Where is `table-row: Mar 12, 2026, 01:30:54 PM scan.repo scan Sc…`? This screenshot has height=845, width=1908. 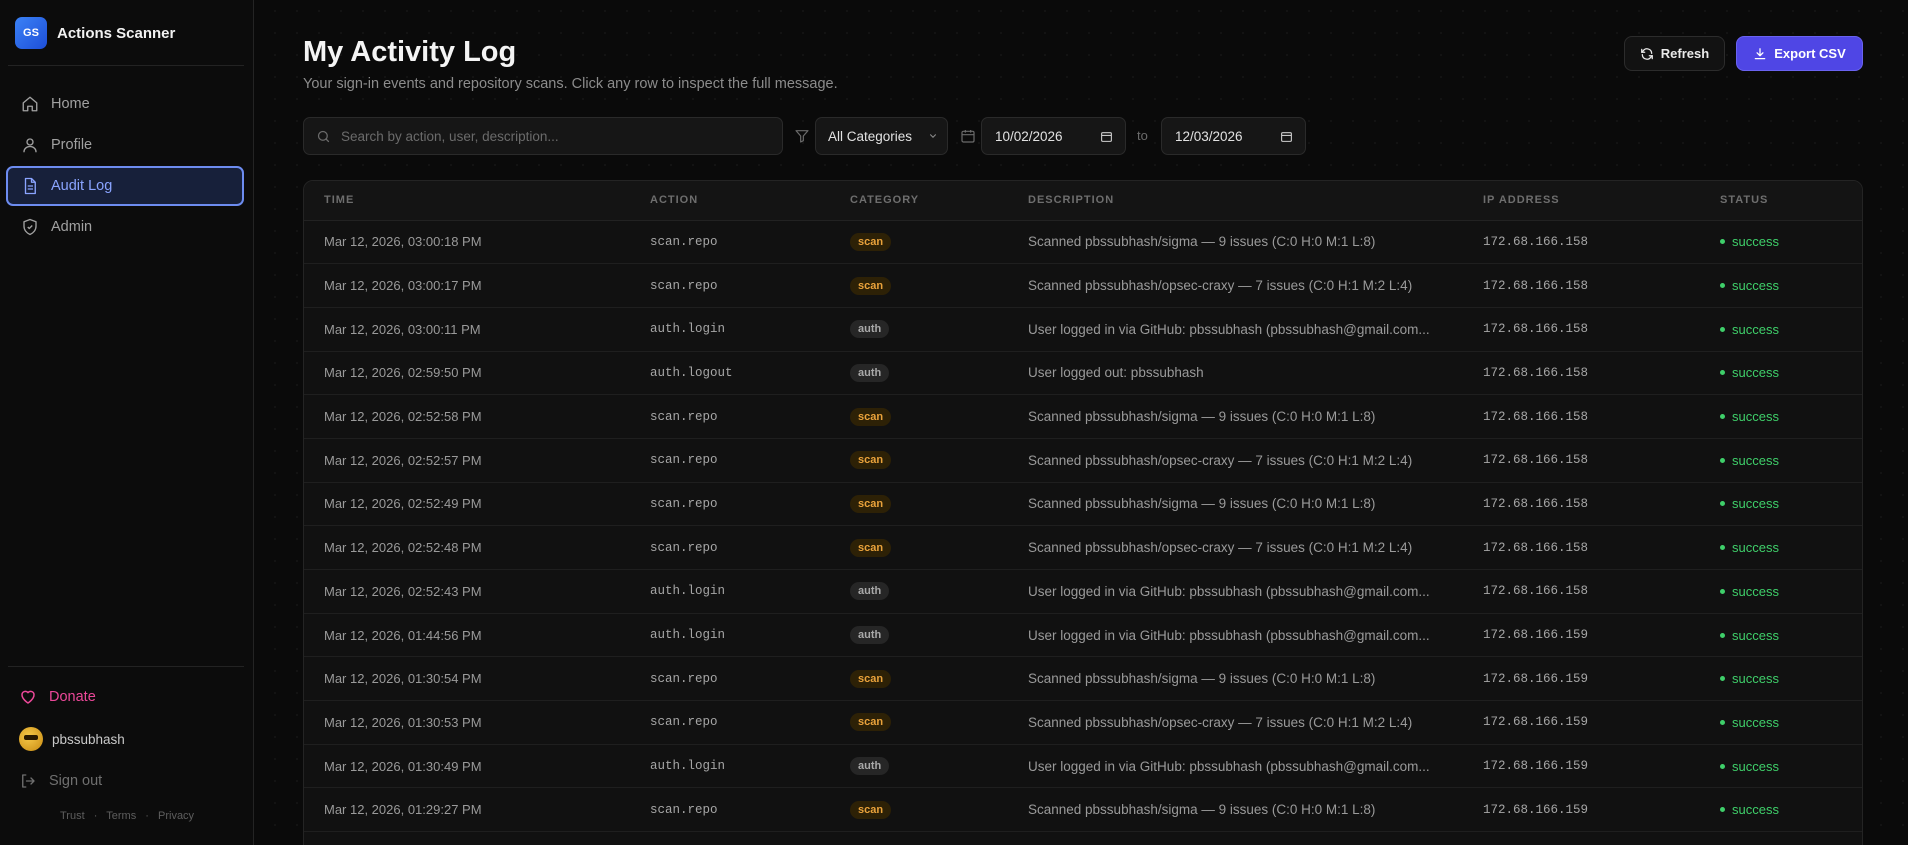 table-row: Mar 12, 2026, 01:30:54 PM scan.repo scan Sc… is located at coordinates (1083, 679).